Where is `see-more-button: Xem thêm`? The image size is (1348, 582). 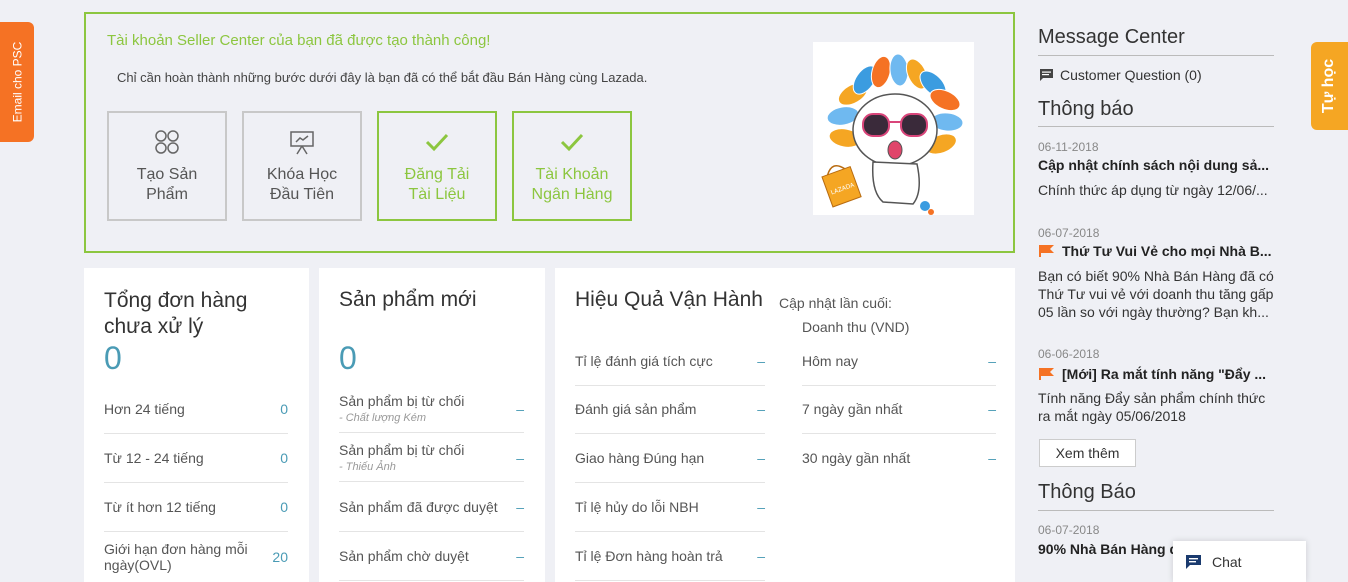
see-more-button: Xem thêm is located at coordinates (1087, 453).